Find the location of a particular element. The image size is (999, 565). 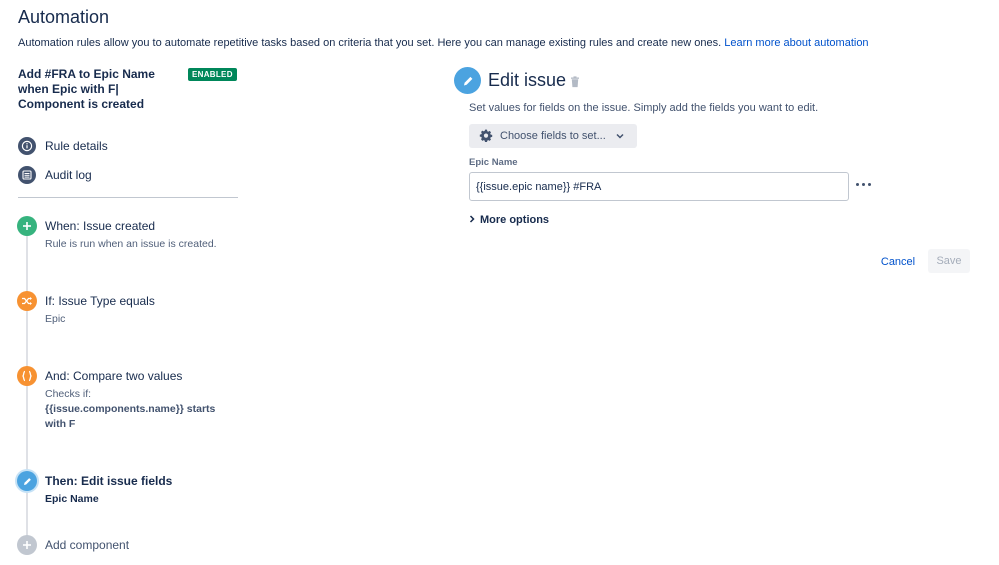

add-component-label: Add component is located at coordinates (87, 545).